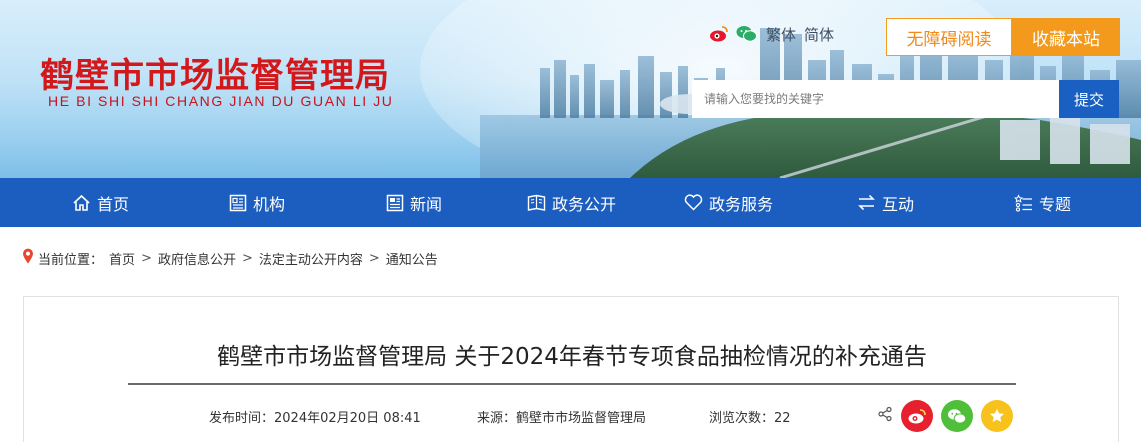 The height and width of the screenshot is (442, 1141). I want to click on breadcrumb-prefix: 当前位置：, so click(71, 260).